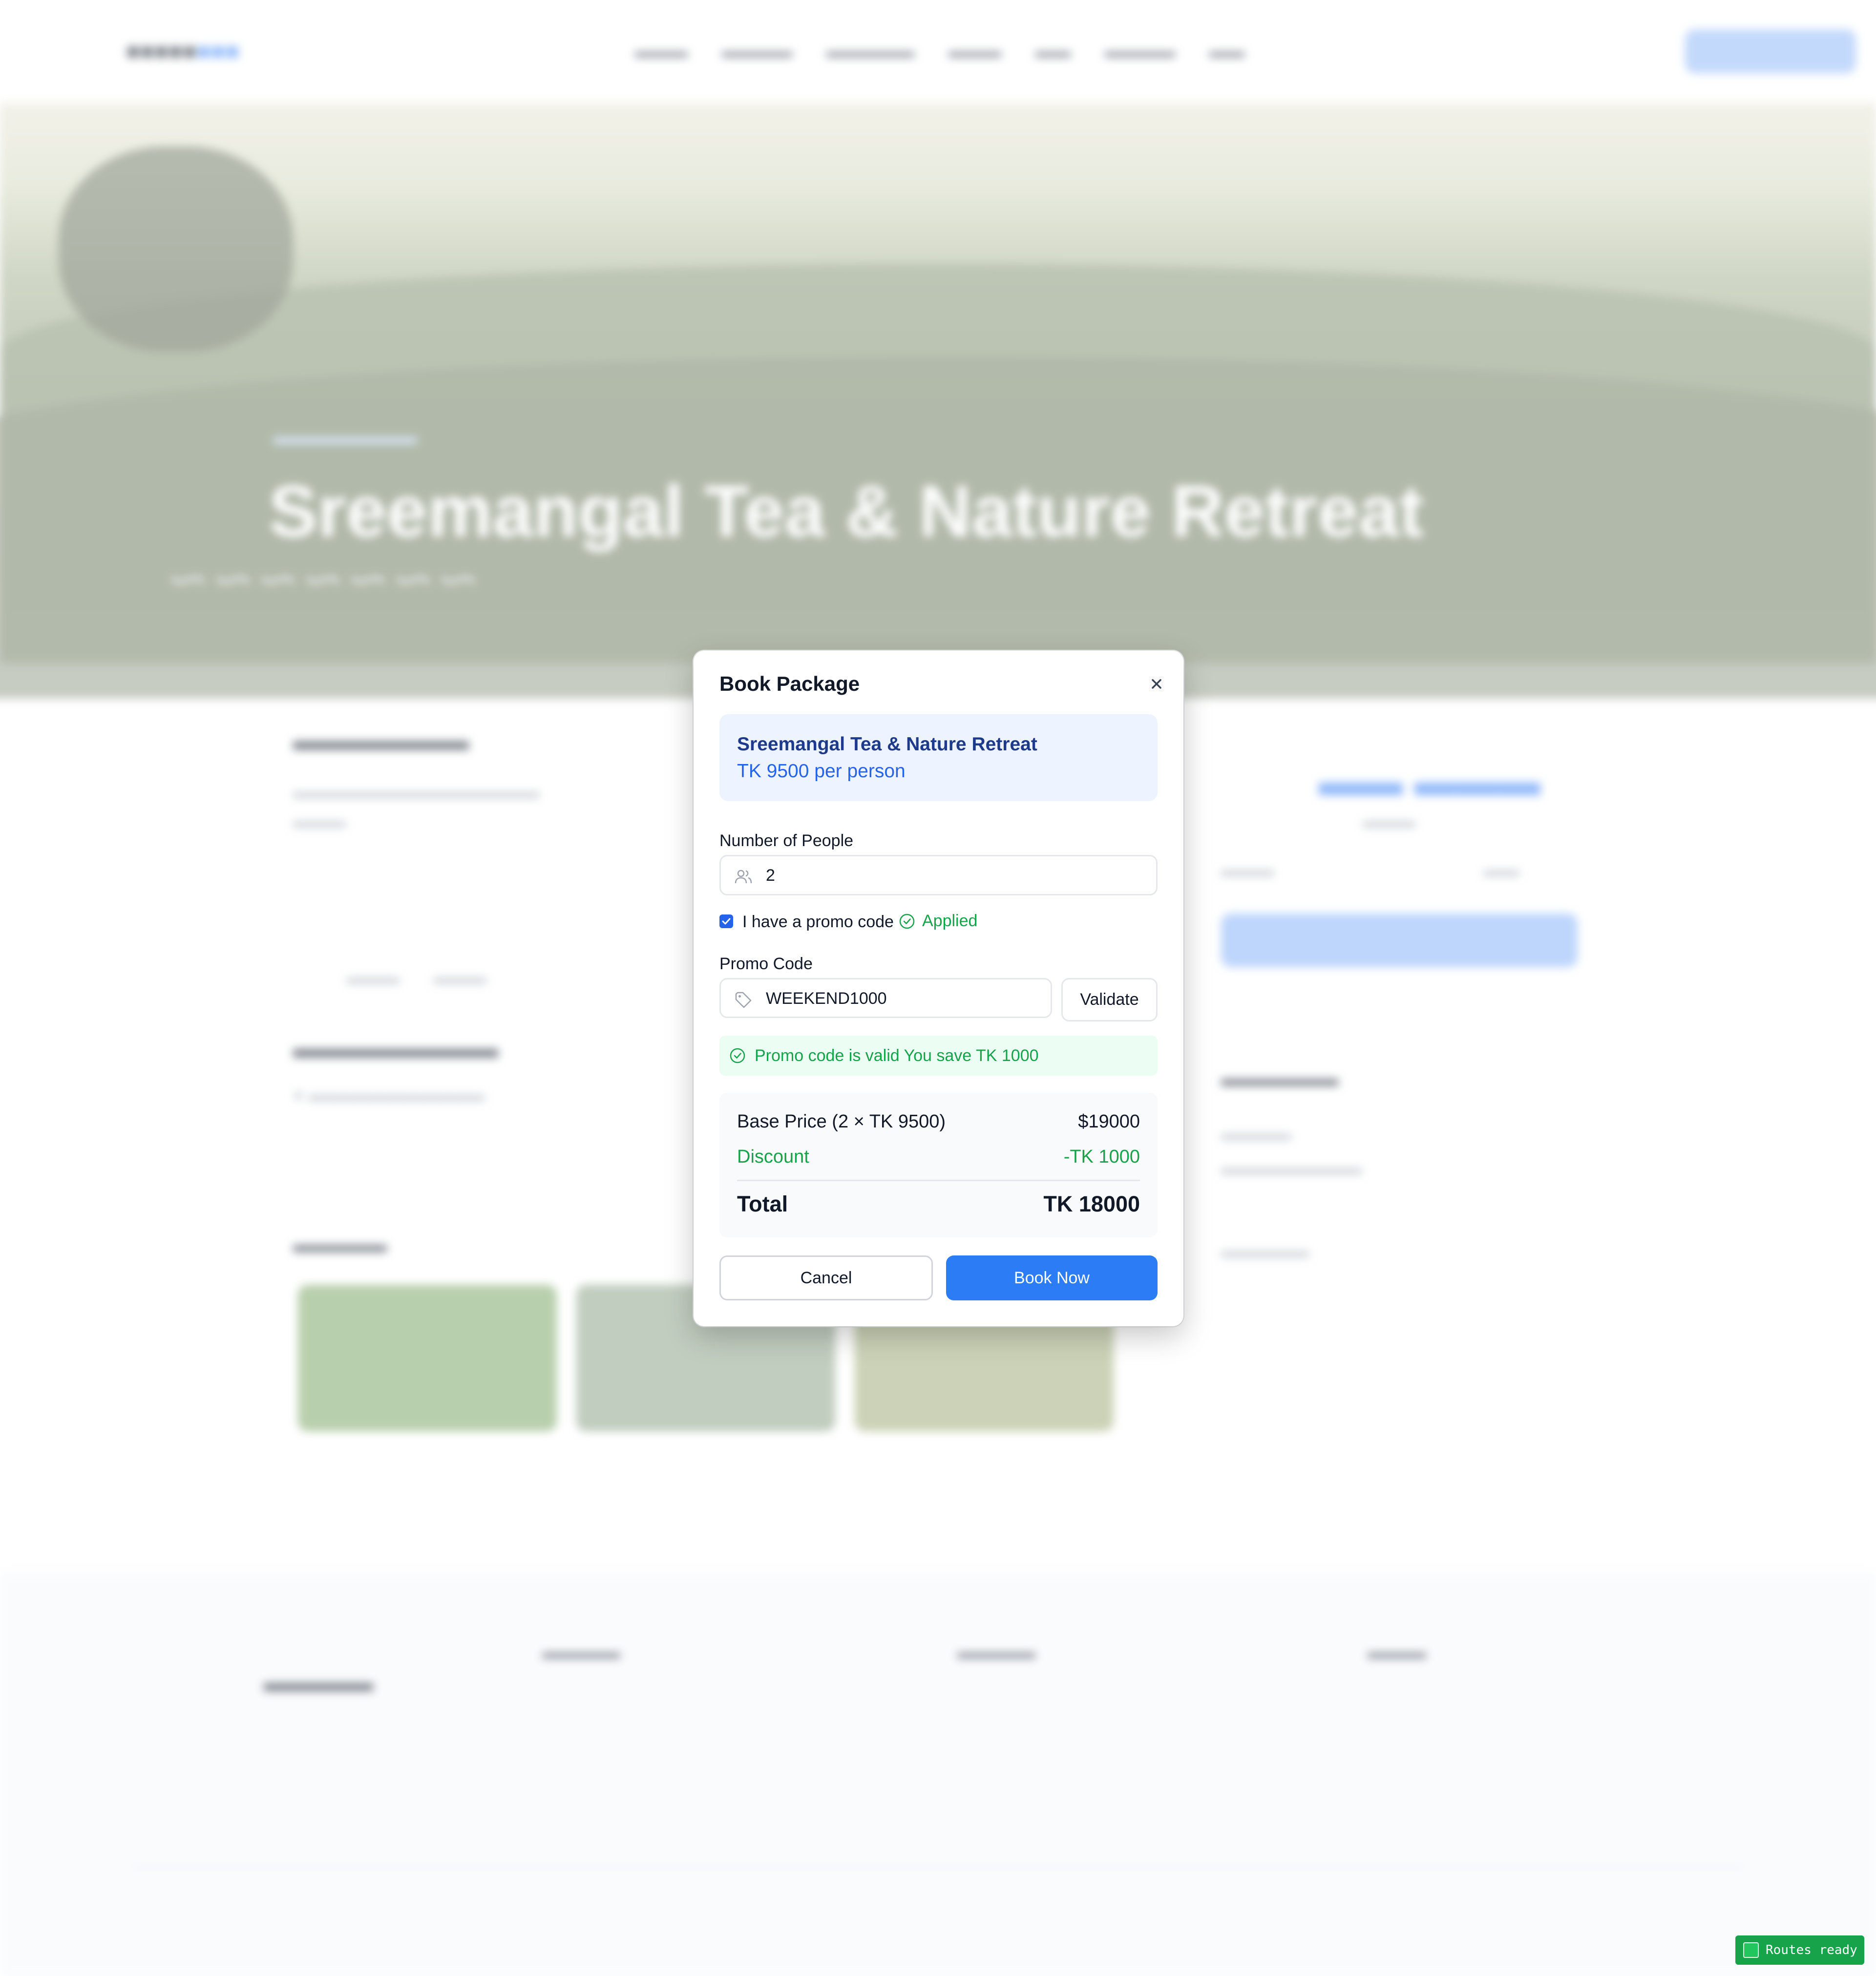 The height and width of the screenshot is (1976, 1876). I want to click on base-price-row: Base Price (2 × TK 9500) $19000, so click(938, 1121).